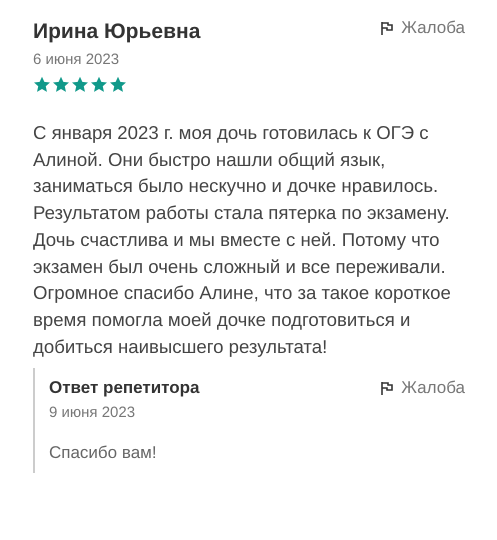 The image size is (497, 540). I want to click on reply-date: 9 июня 2023, so click(92, 413).